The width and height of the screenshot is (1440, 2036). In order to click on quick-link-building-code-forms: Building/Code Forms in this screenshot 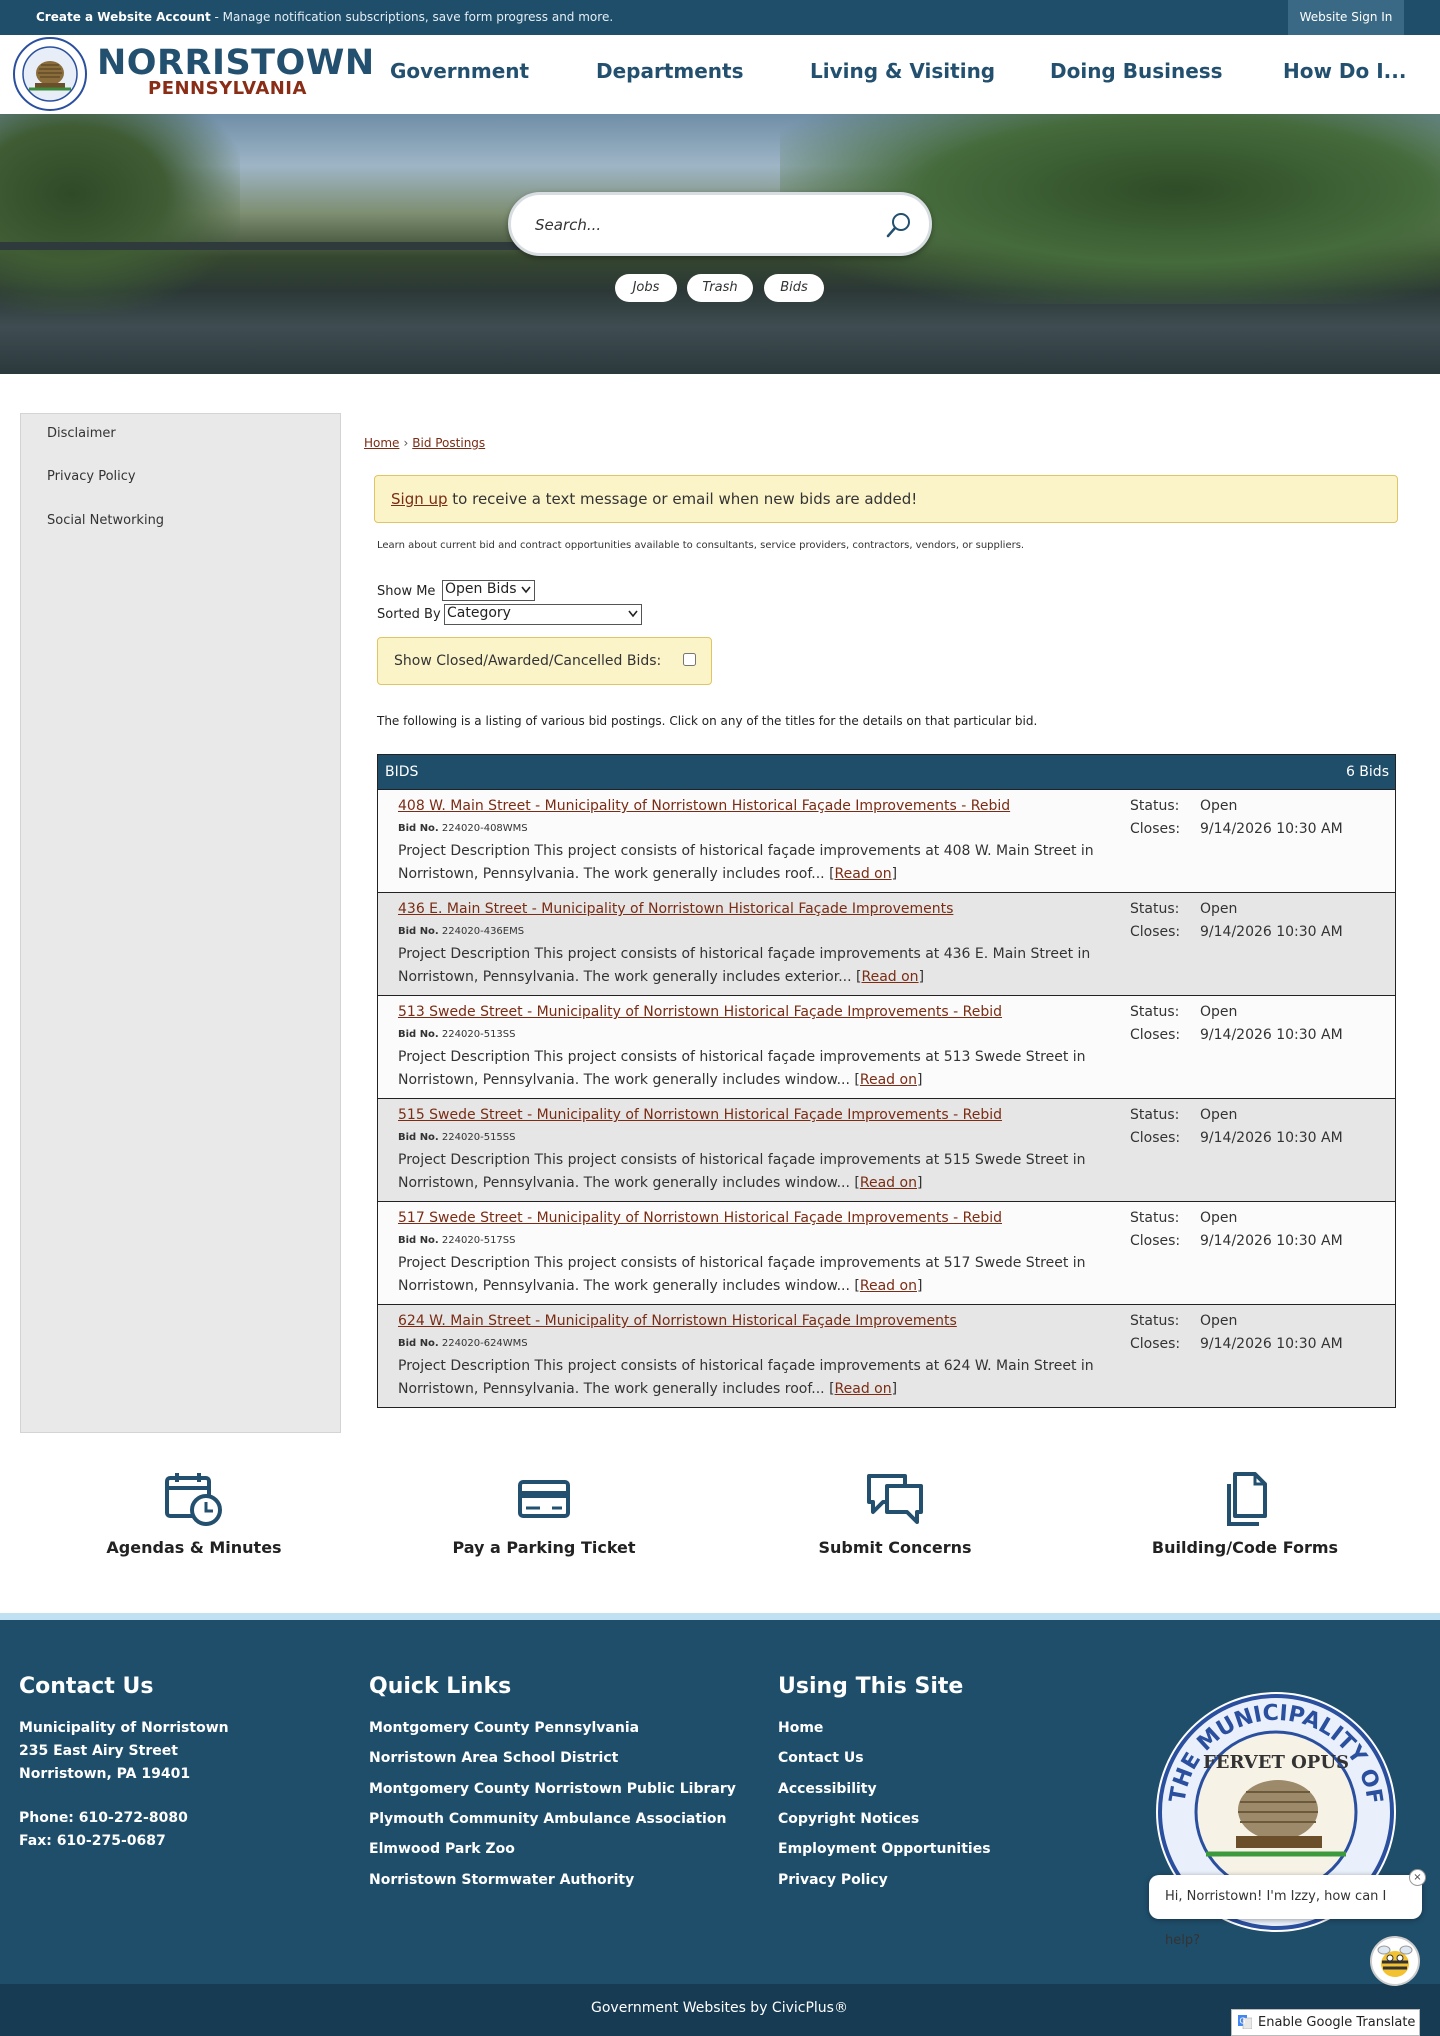, I will do `click(1245, 1513)`.